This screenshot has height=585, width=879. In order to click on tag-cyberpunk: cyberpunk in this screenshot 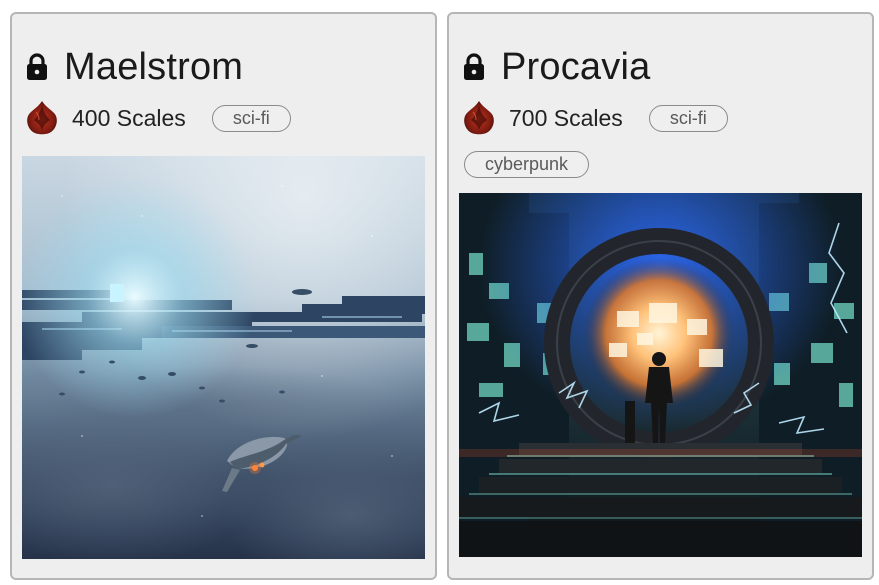, I will do `click(527, 164)`.